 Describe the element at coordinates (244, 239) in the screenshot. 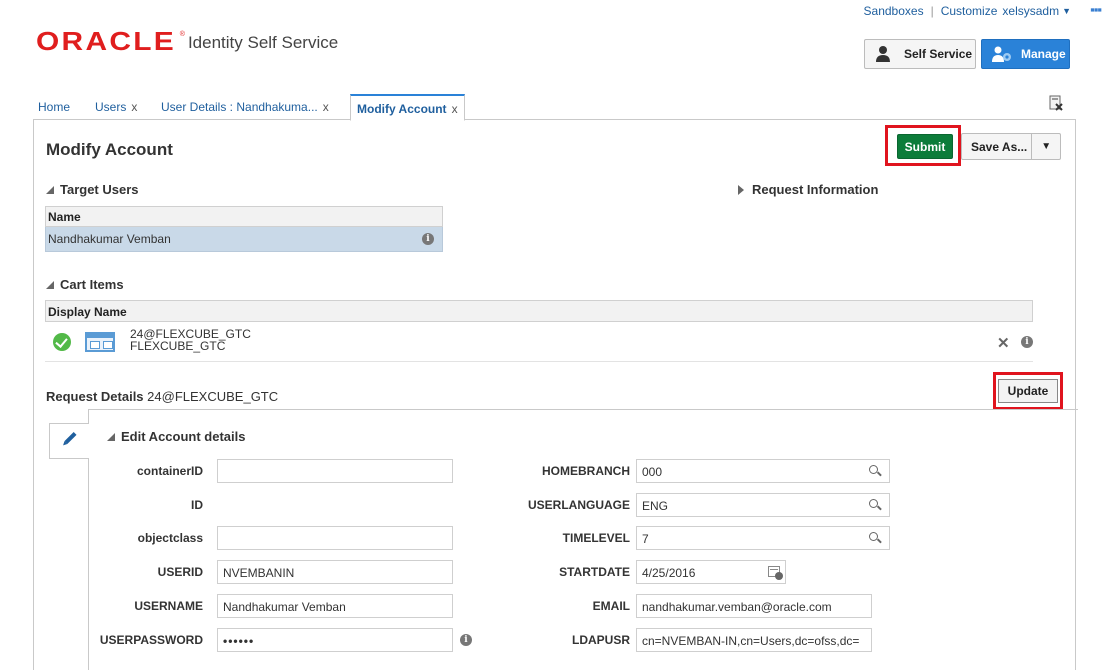

I see `table-row: Nandhakumar Vemban i` at that location.